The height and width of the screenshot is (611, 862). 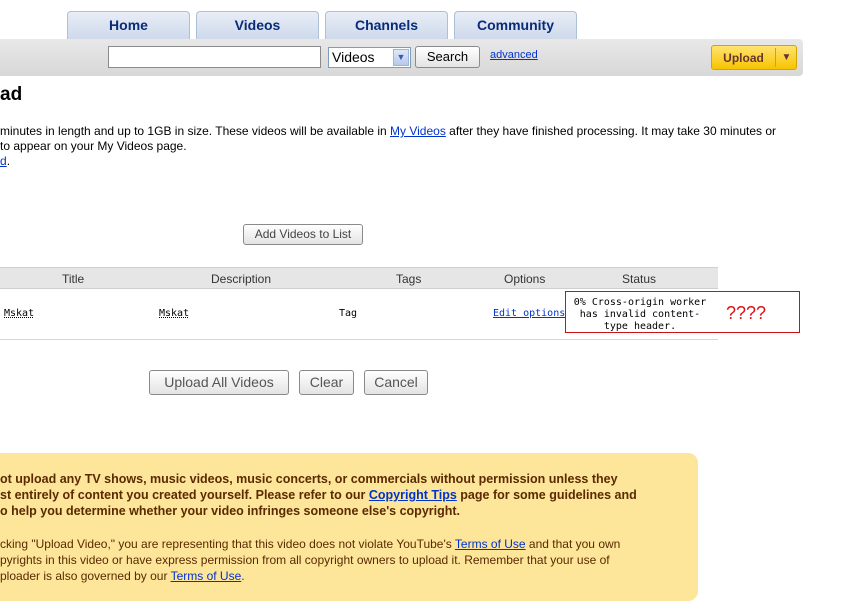 What do you see at coordinates (206, 576) in the screenshot?
I see `terms-of-use-link-2: Terms of Use` at bounding box center [206, 576].